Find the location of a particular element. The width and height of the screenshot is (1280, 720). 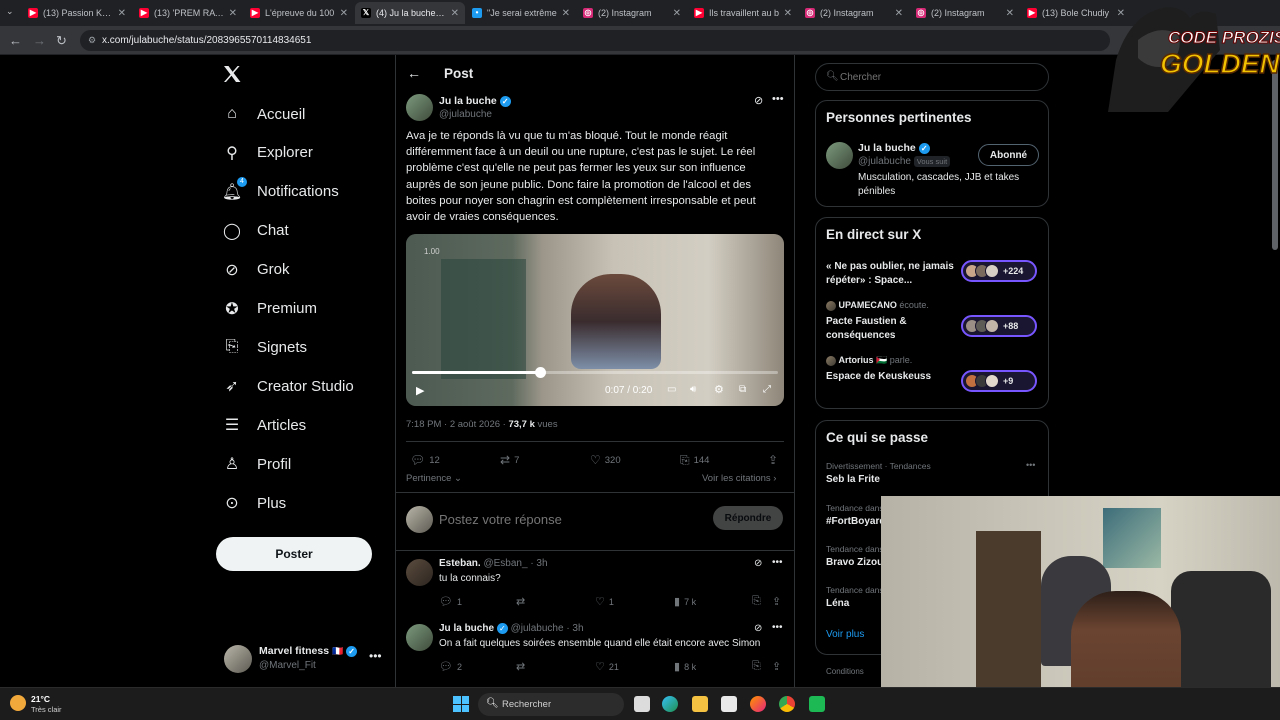

search-box: 🔍︎ is located at coordinates (932, 77).